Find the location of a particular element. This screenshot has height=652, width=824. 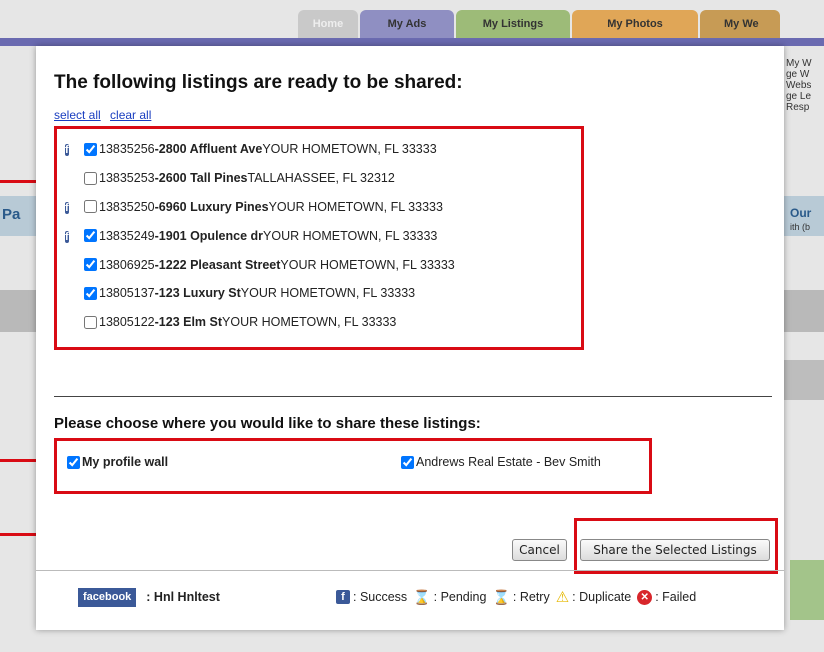

legend-text: : Success is located at coordinates (380, 597).